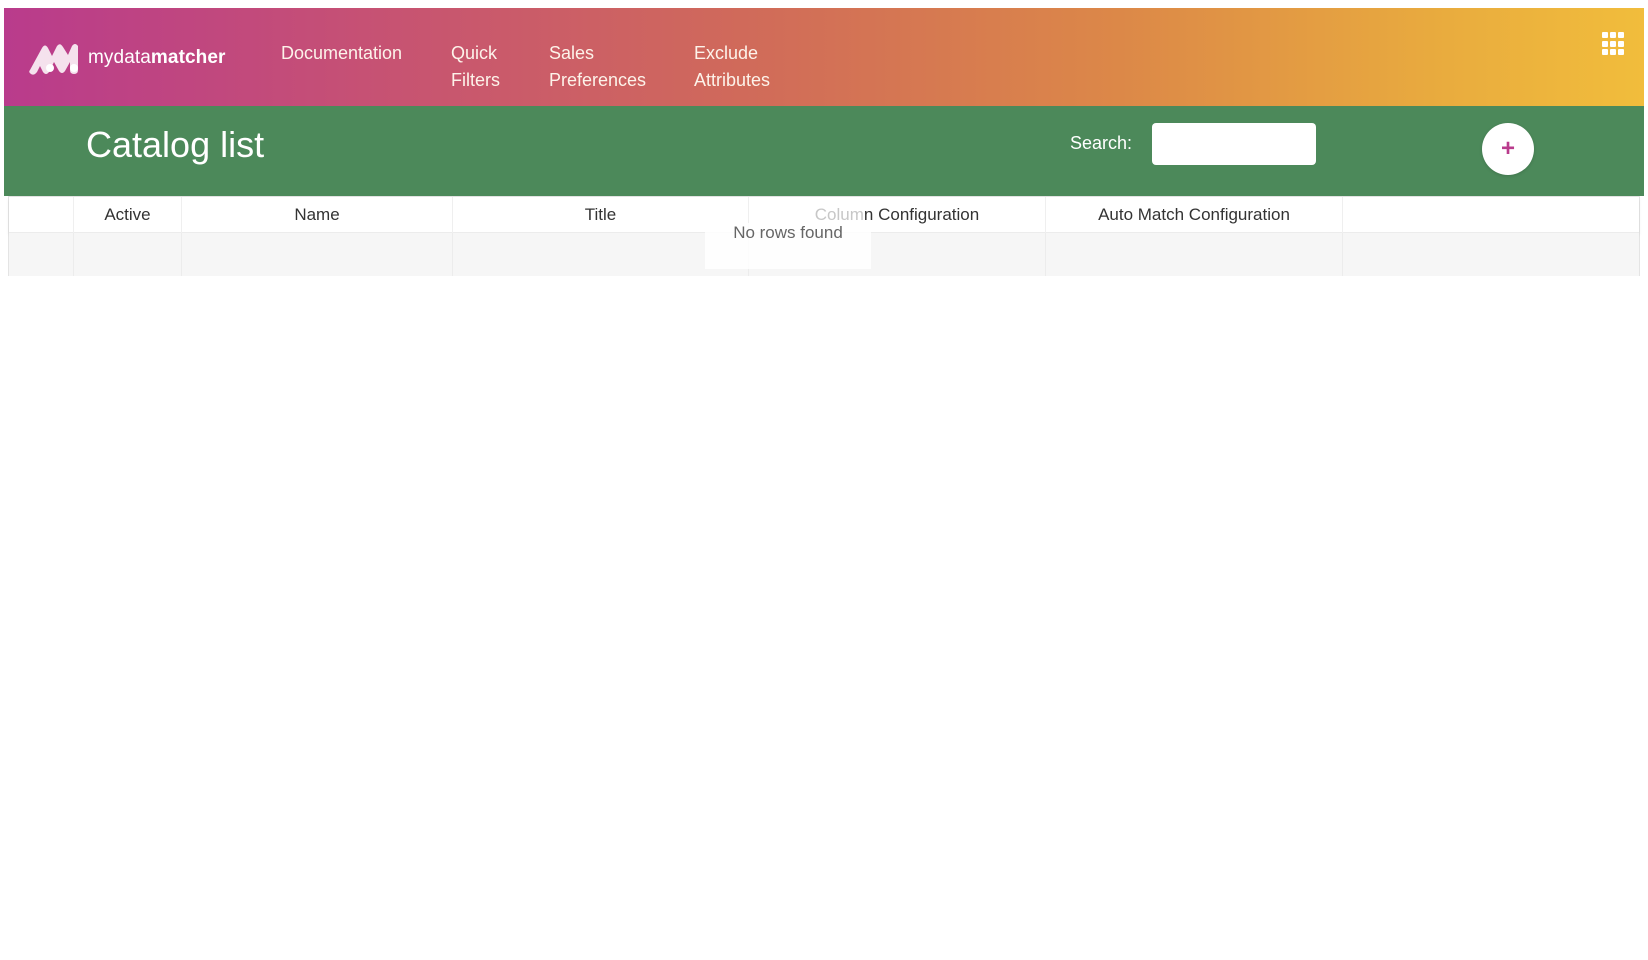 This screenshot has width=1648, height=960. What do you see at coordinates (732, 67) in the screenshot?
I see `nav-item-exclude-attributes: Exclude Attributes` at bounding box center [732, 67].